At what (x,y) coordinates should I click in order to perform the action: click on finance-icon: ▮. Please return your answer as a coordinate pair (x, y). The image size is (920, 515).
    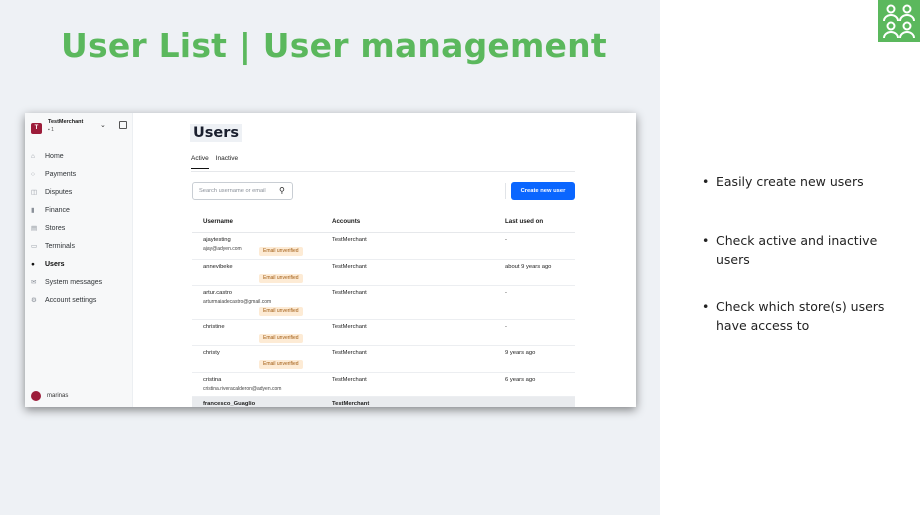
    Looking at the image, I should click on (33, 210).